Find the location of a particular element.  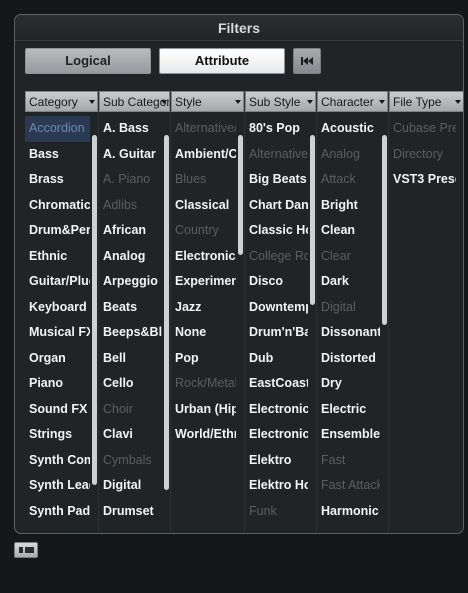

list-item: Funk is located at coordinates (276, 512).